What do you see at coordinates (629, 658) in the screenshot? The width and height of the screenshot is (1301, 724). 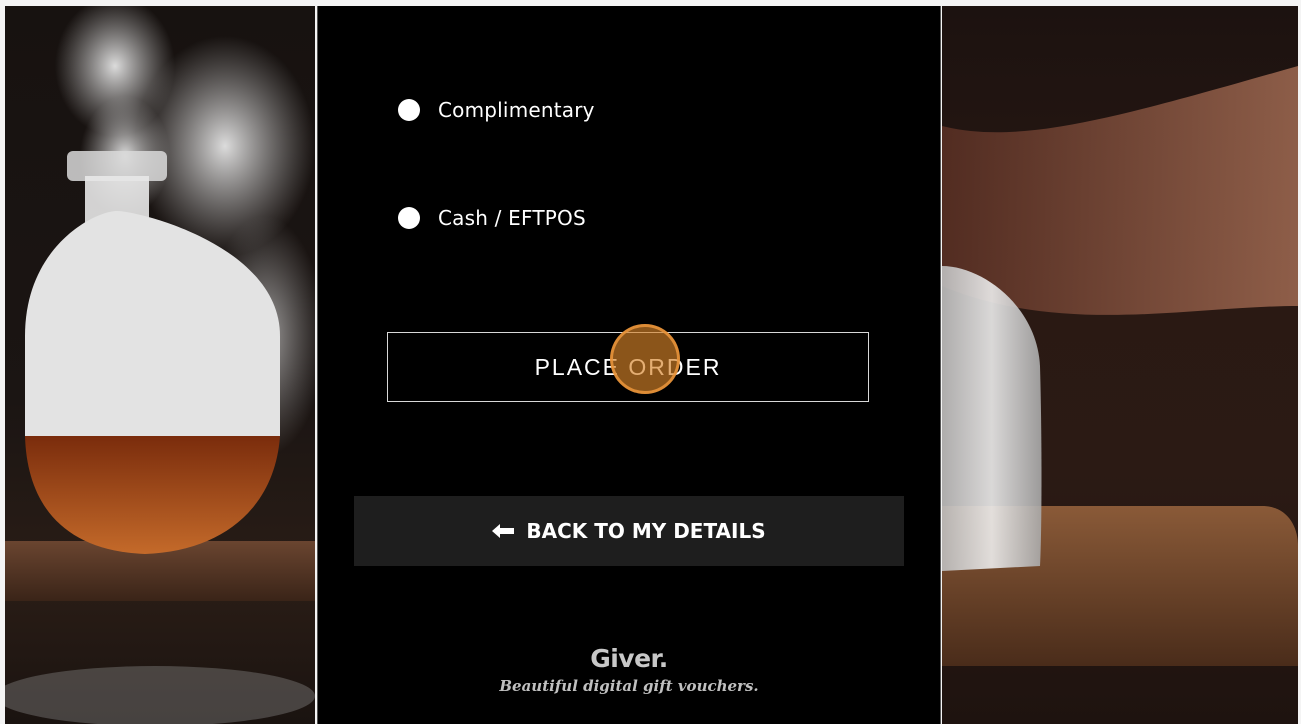 I see `brand-logo: Giver.` at bounding box center [629, 658].